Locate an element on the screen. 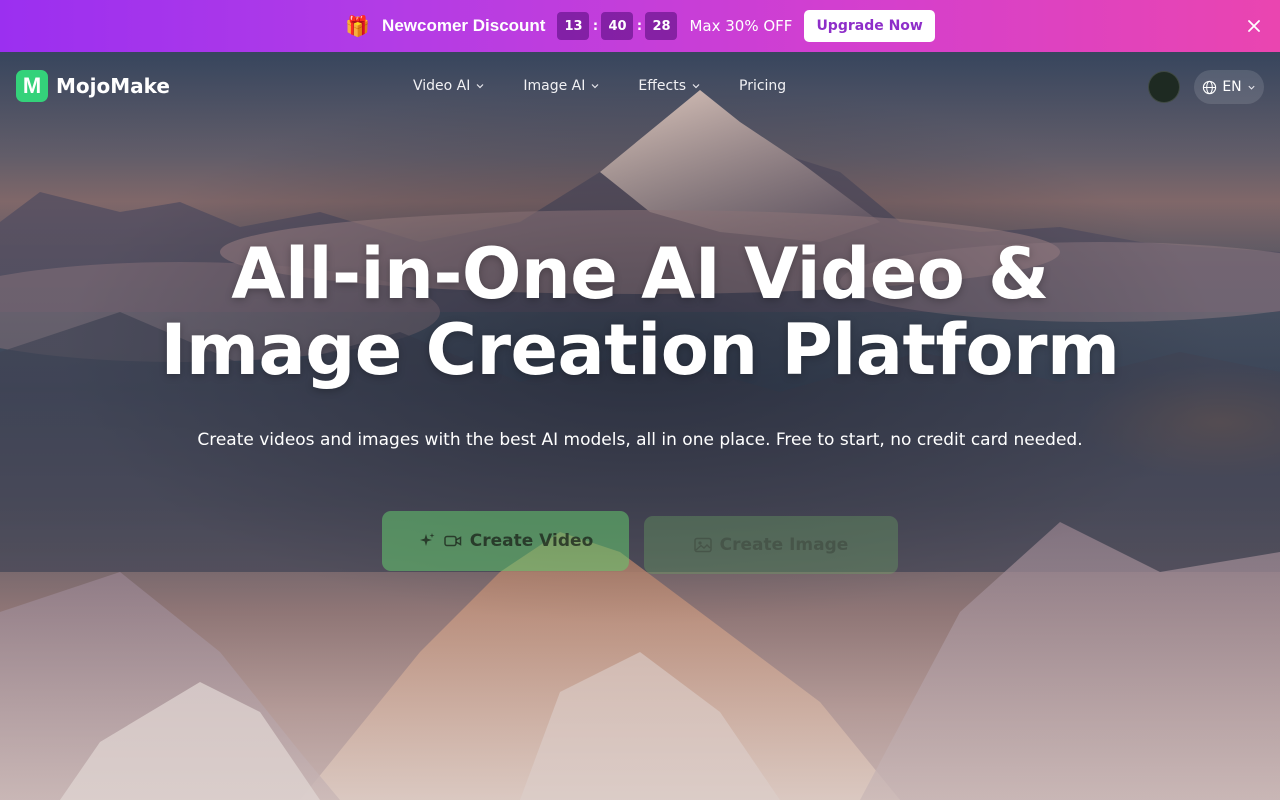  menu-item-label: Pricing is located at coordinates (763, 86).